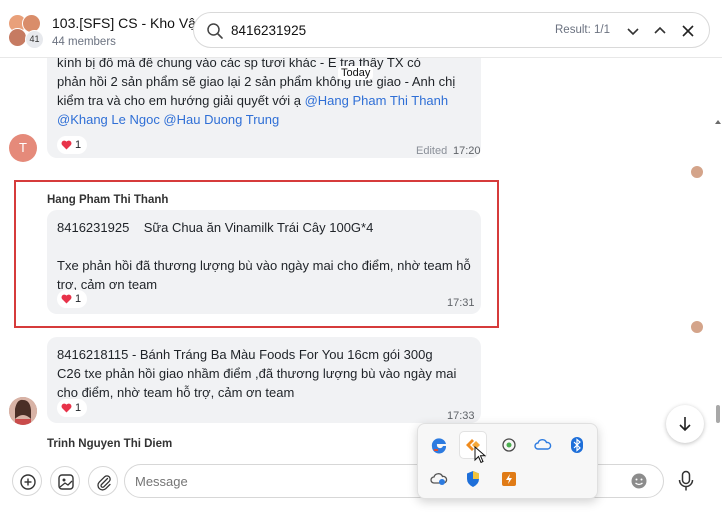 This screenshot has width=722, height=512. What do you see at coordinates (582, 30) in the screenshot?
I see `search-result-count: Result: 1/1` at bounding box center [582, 30].